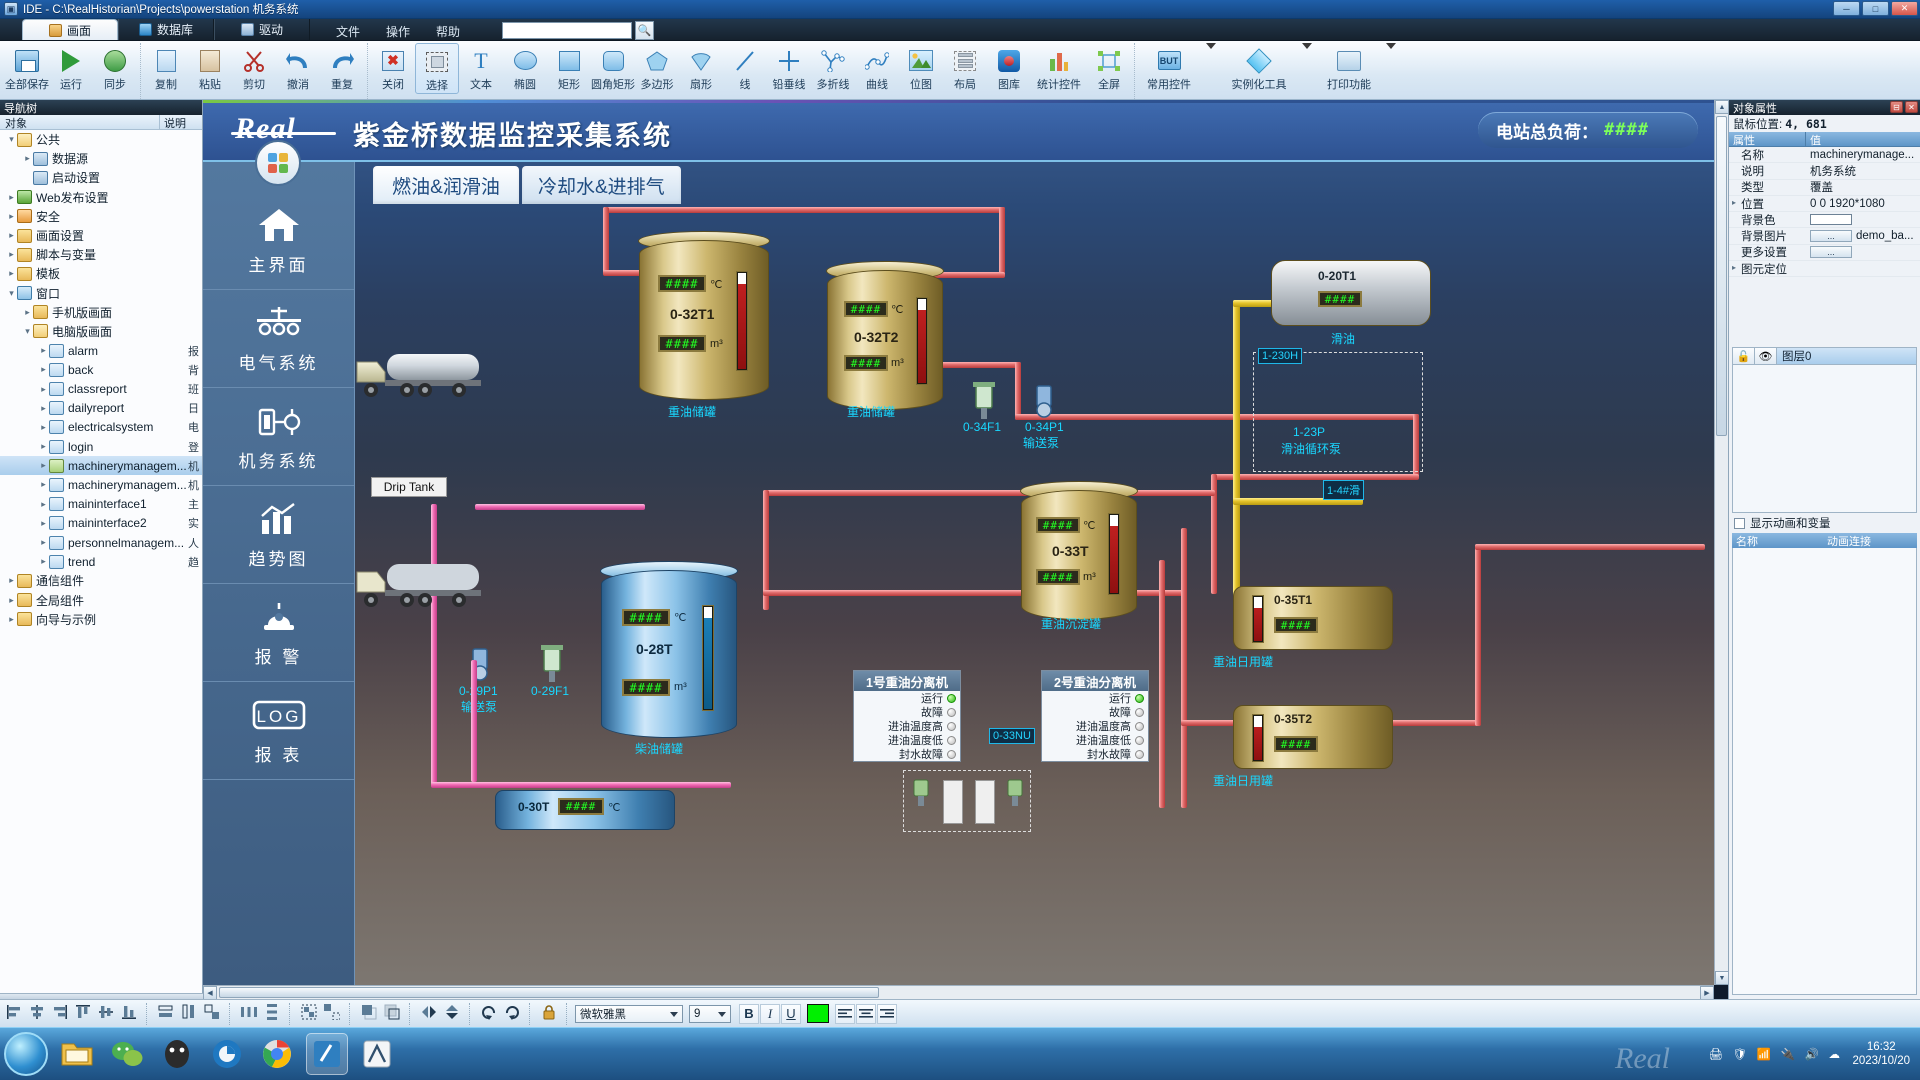  Describe the element at coordinates (278, 535) in the screenshot. I see `sidebar-item-trend: 趋势图` at that location.